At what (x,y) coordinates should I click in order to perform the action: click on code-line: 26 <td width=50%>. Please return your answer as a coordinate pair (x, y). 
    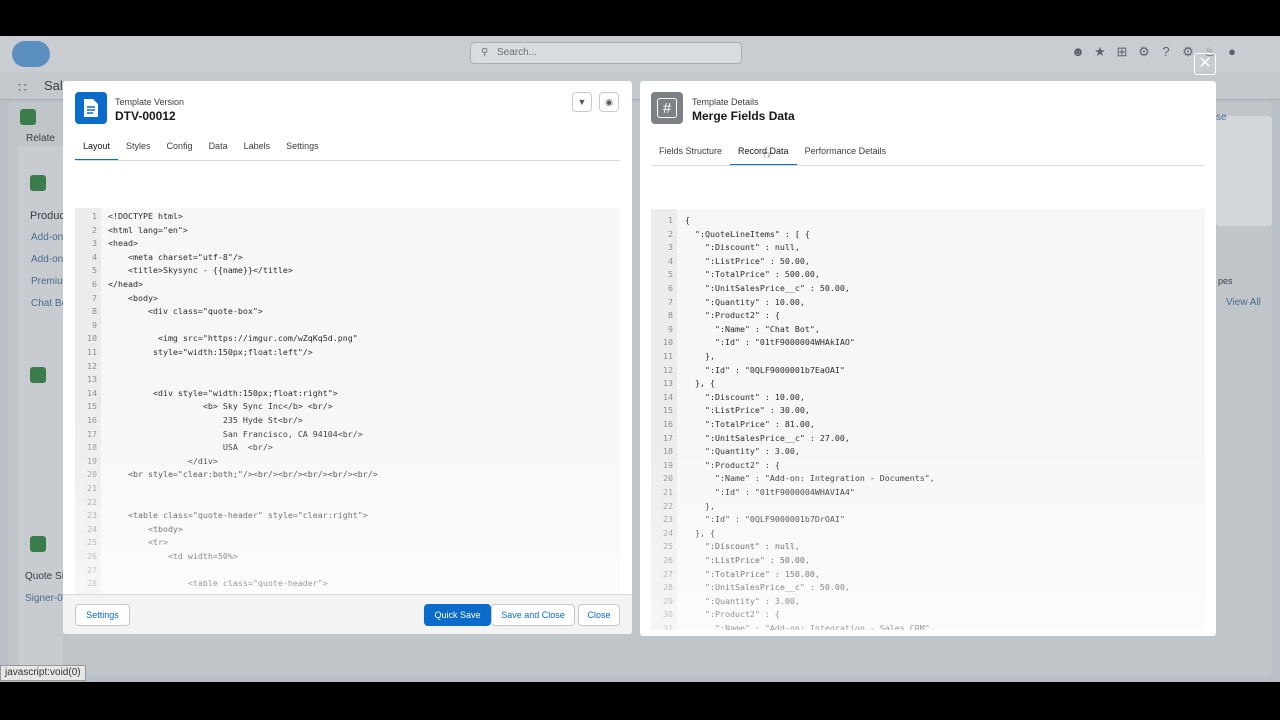
    Looking at the image, I should click on (347, 557).